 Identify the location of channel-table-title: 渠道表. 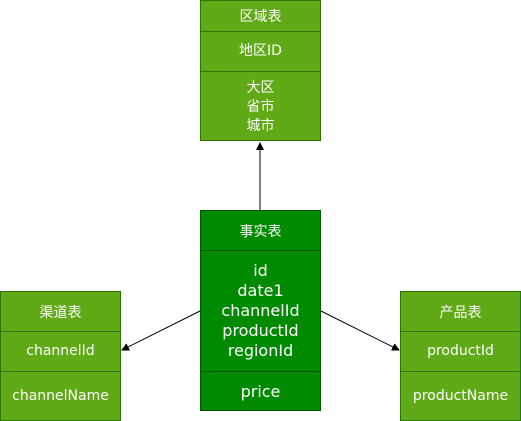
(60, 312).